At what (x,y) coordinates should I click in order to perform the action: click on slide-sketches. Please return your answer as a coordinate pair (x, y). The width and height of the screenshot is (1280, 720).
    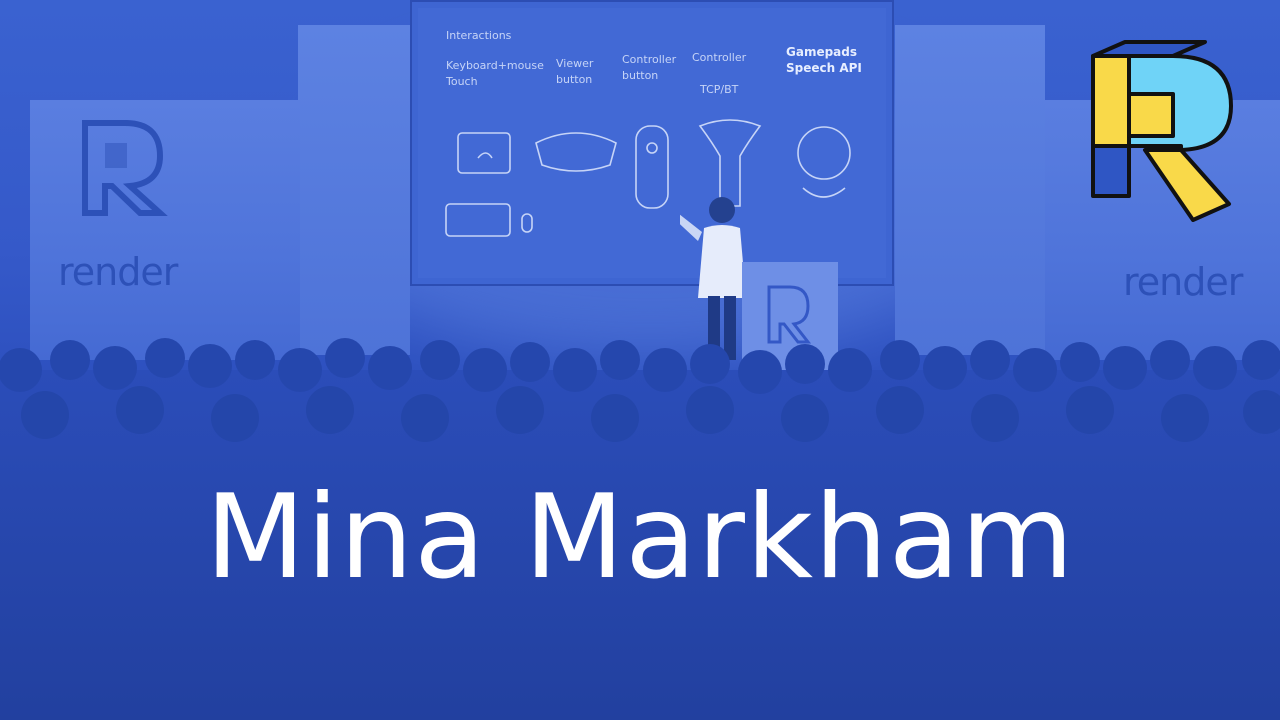
    Looking at the image, I should click on (648, 178).